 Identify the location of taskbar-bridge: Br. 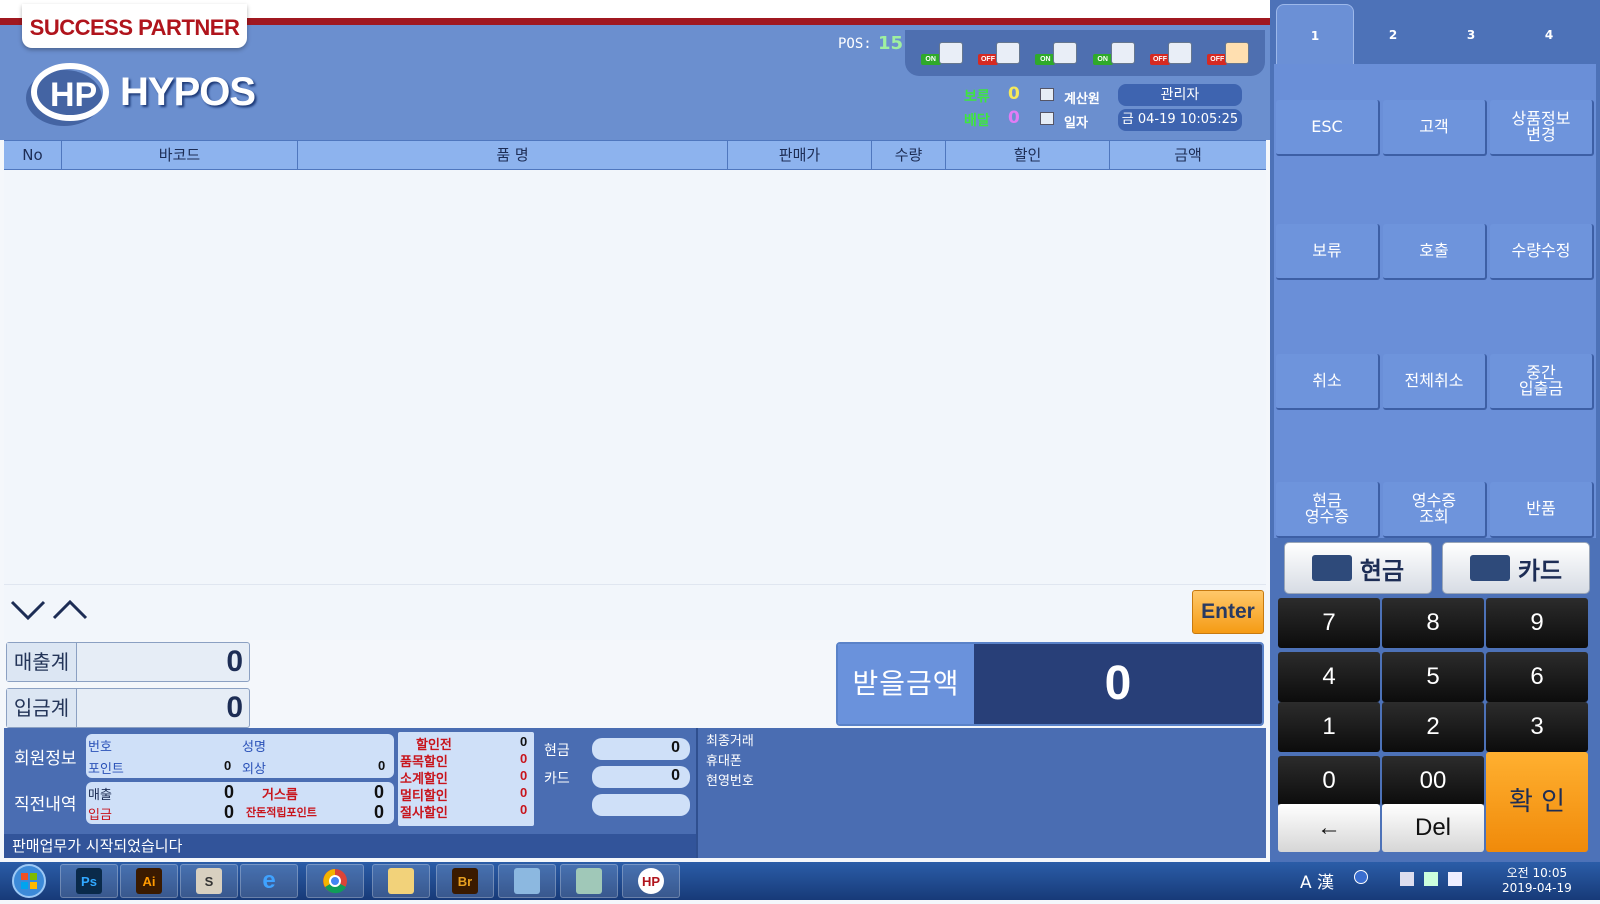
(465, 881).